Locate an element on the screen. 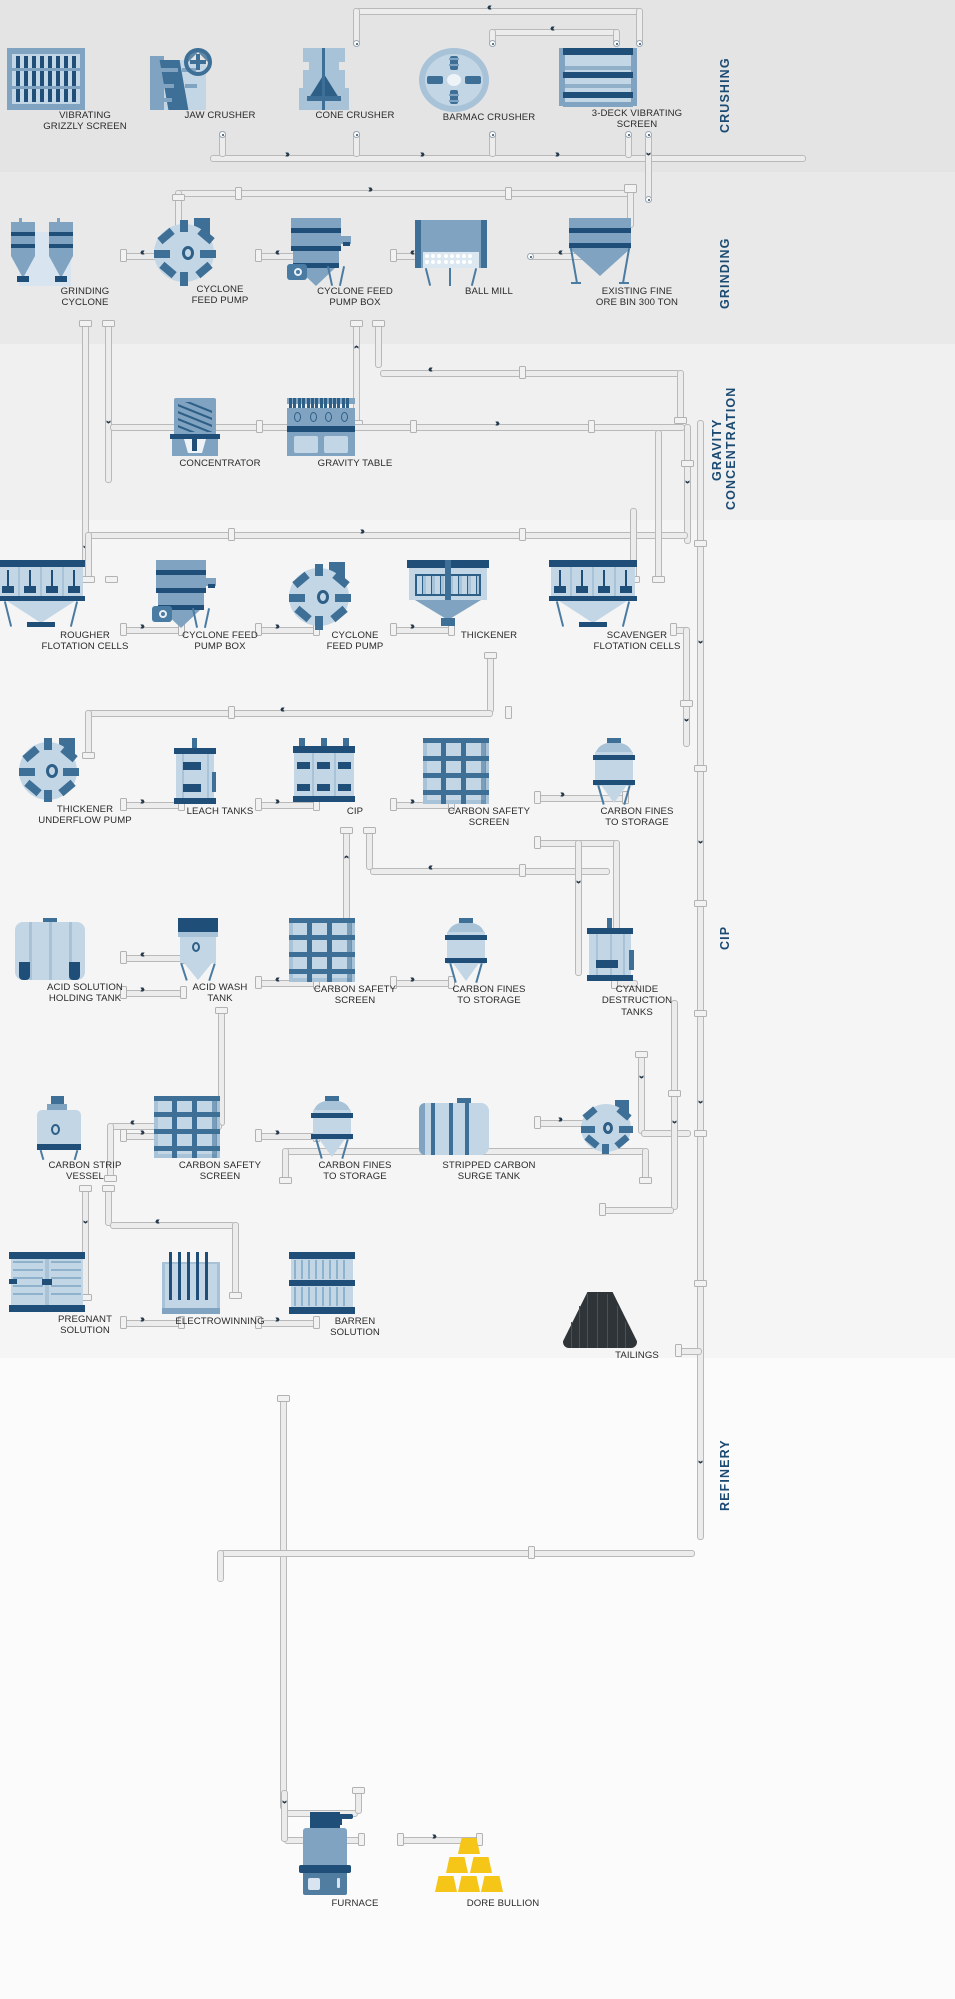  equipment-label: VIBRATING GRIZZLY SCREEN is located at coordinates (85, 121).